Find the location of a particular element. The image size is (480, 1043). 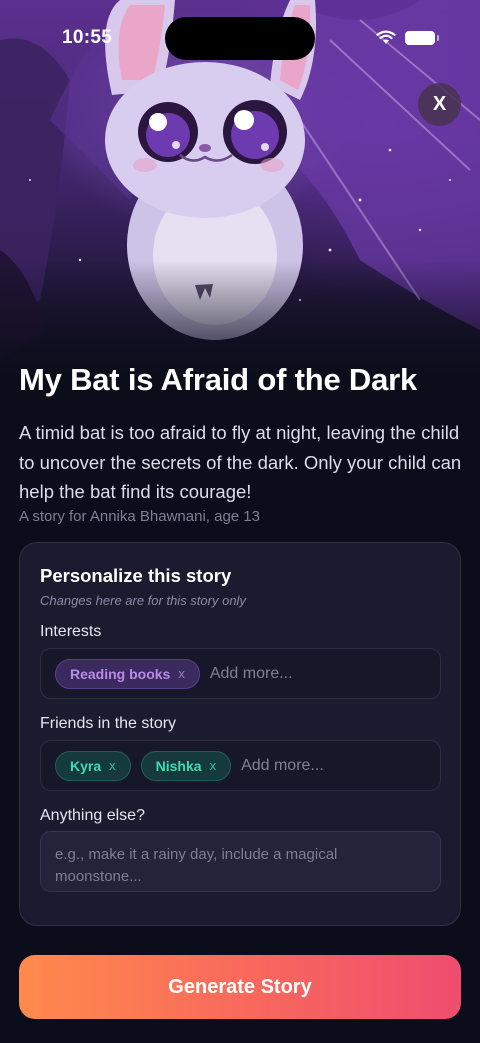

wifi-icon is located at coordinates (386, 37).